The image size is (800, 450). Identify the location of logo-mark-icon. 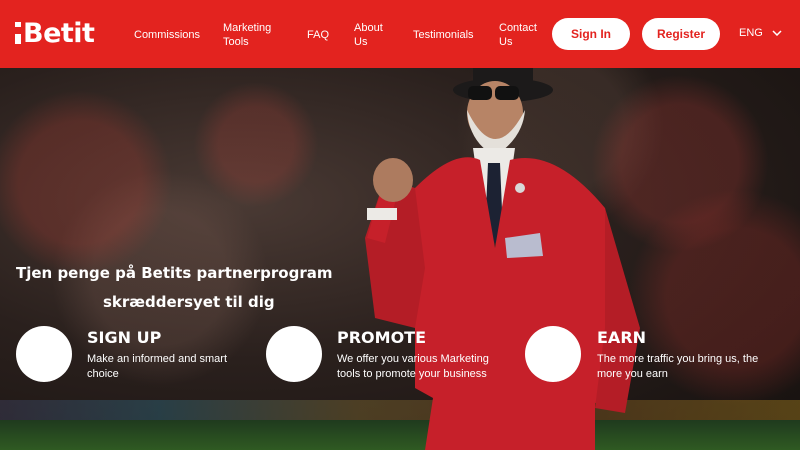
(18, 33).